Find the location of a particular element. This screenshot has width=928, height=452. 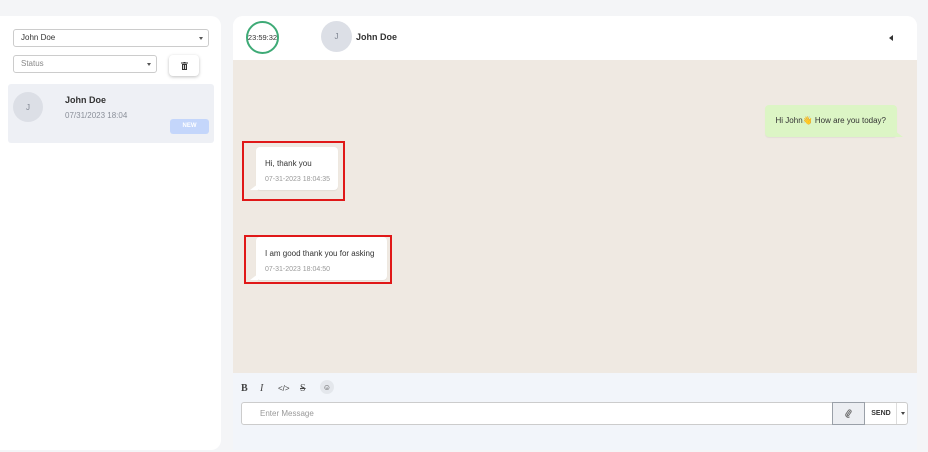

composer: B I </> S ☺ SEND is located at coordinates (575, 411).